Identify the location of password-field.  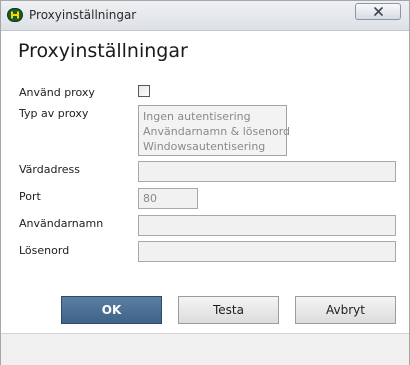
(267, 251).